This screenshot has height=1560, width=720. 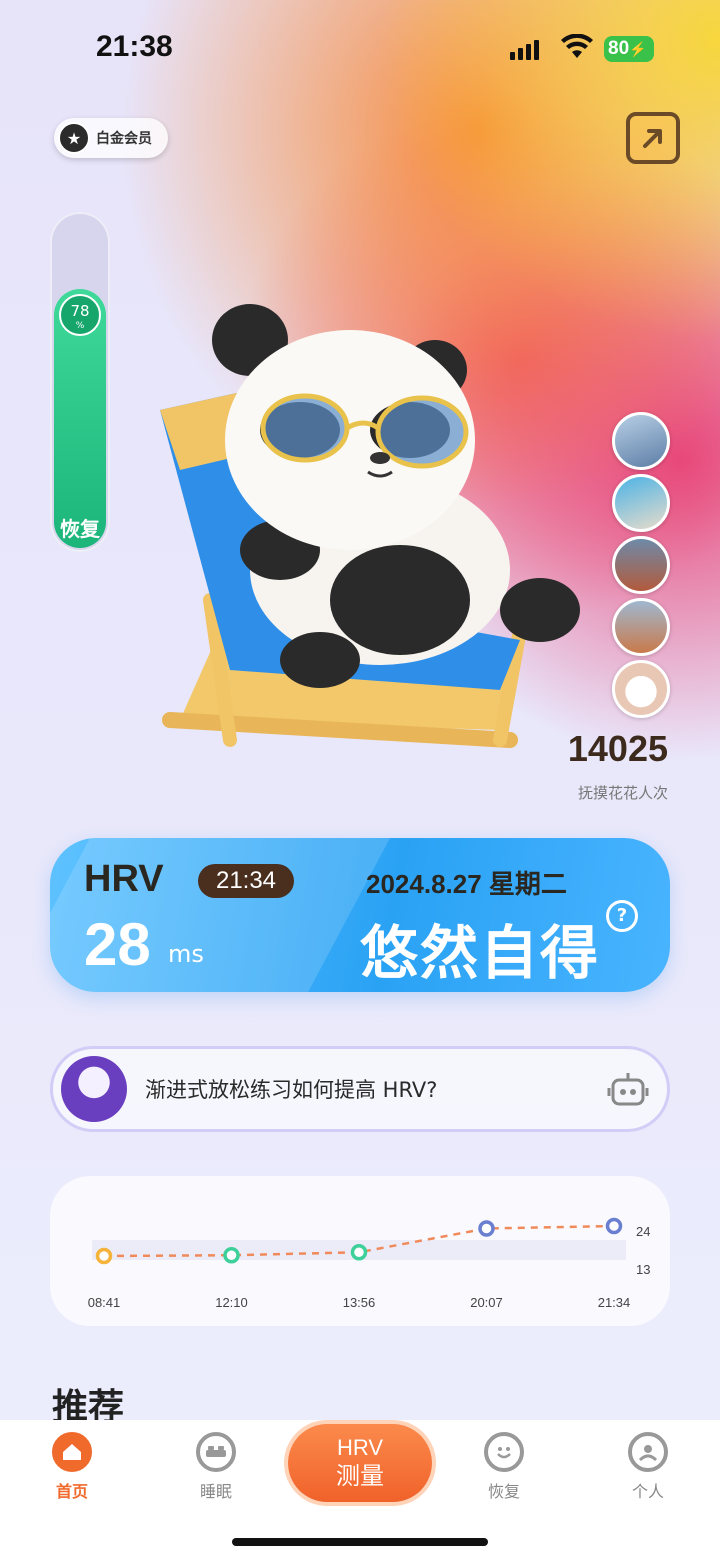 What do you see at coordinates (504, 1452) in the screenshot?
I see `smile-icon` at bounding box center [504, 1452].